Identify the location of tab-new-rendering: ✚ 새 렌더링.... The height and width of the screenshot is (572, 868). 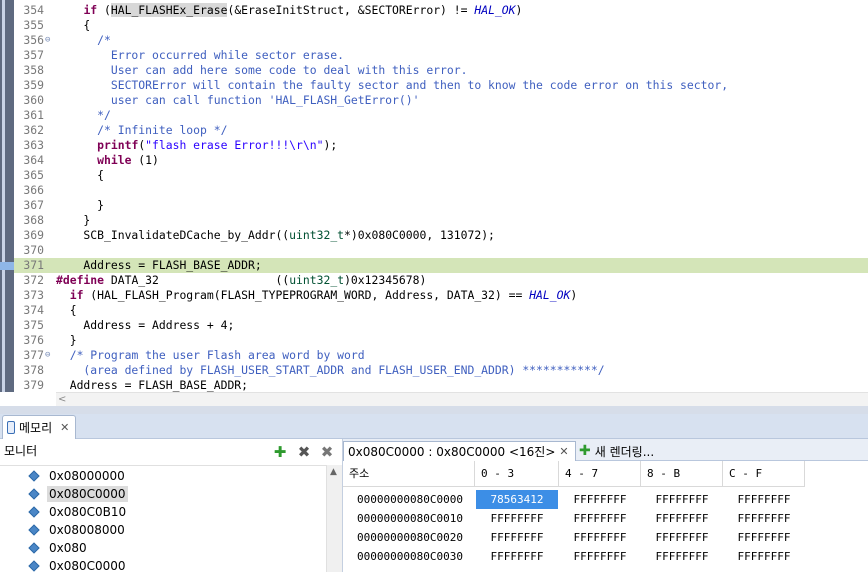
(616, 451).